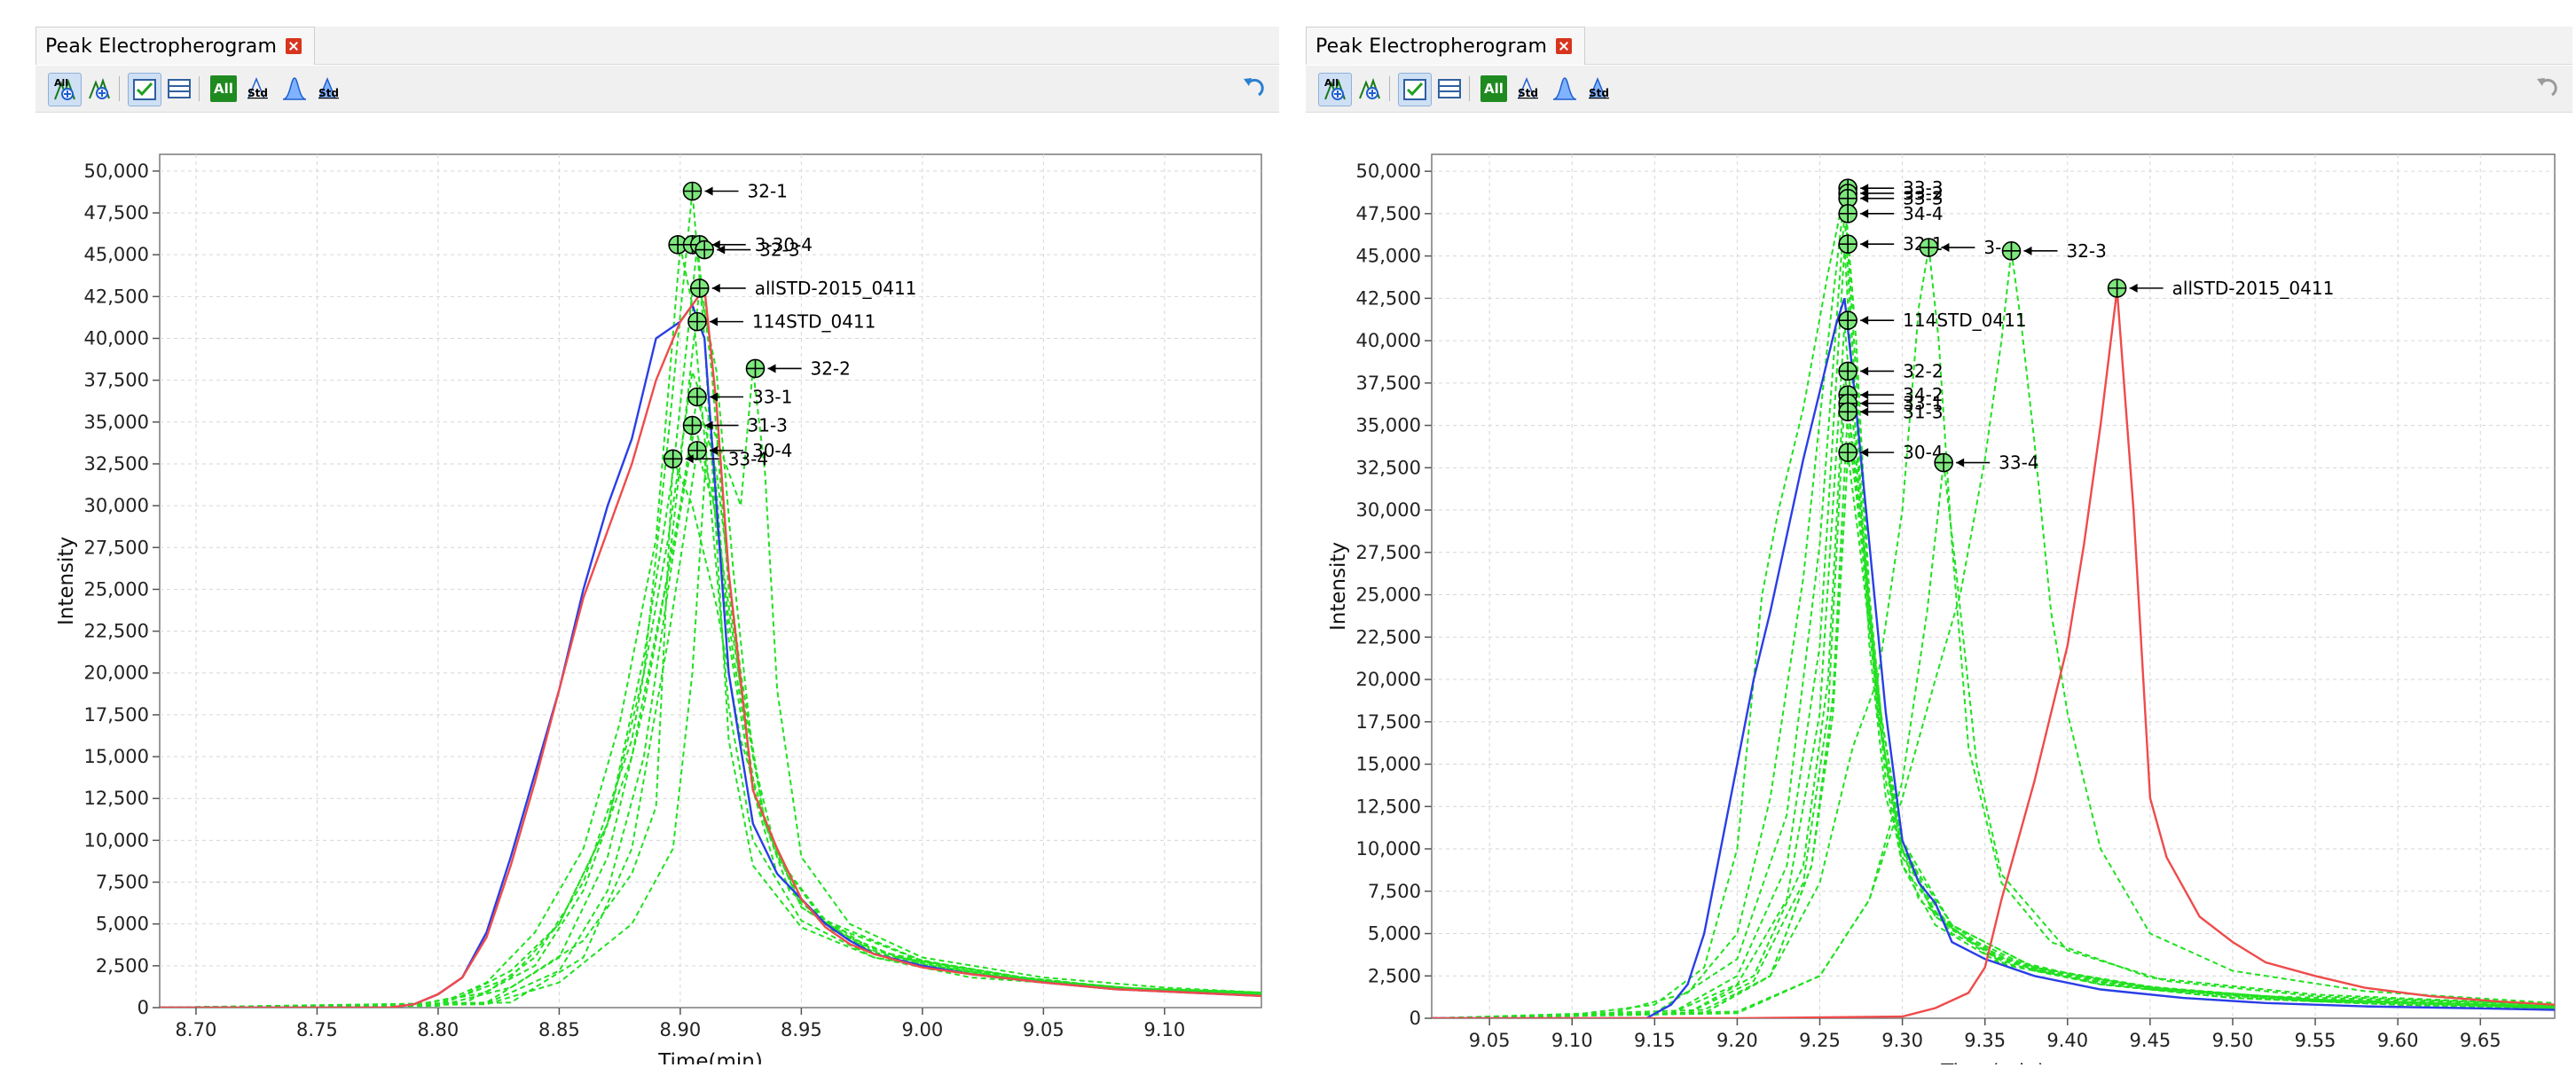 This screenshot has width=2576, height=1091. What do you see at coordinates (1490, 1040) in the screenshot?
I see `x-tick-label: 9.05` at bounding box center [1490, 1040].